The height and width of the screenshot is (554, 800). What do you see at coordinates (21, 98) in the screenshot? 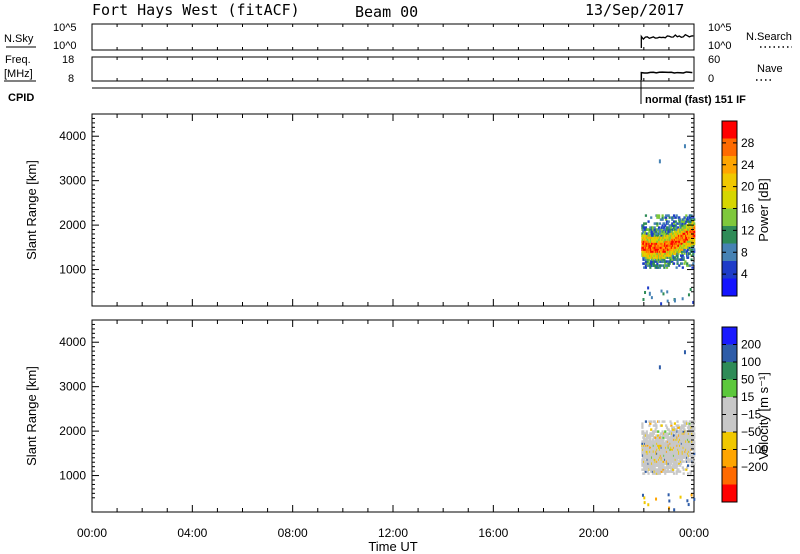
I see `cpid-label: CPID` at bounding box center [21, 98].